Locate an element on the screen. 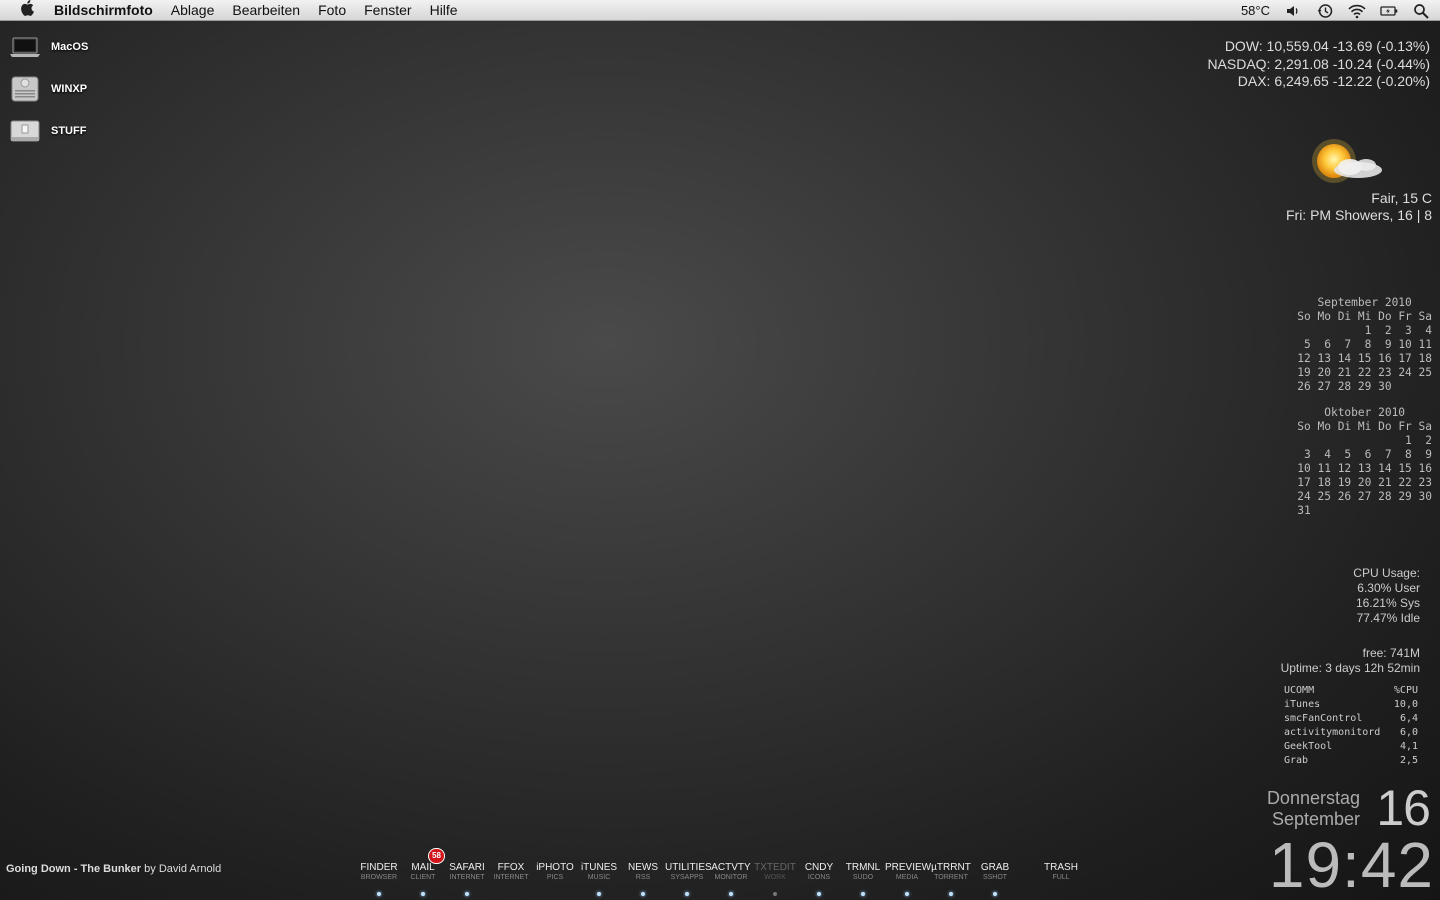 This screenshot has width=1440, height=900. cpu-idle: 77.47% Idle is located at coordinates (1388, 618).